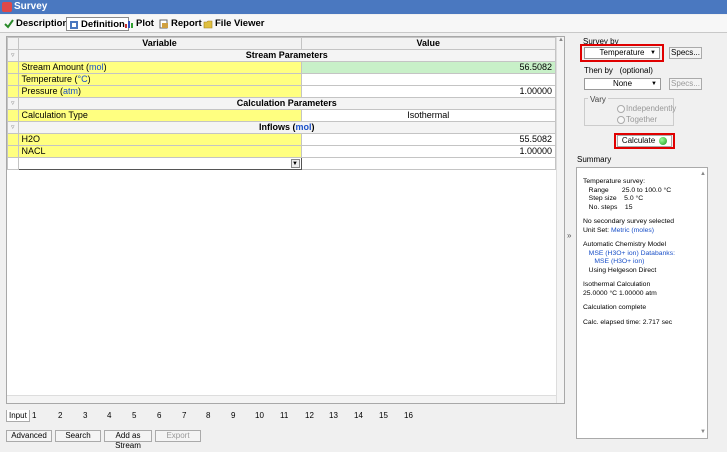  What do you see at coordinates (138, 24) in the screenshot?
I see `tab-plot: Plot` at bounding box center [138, 24].